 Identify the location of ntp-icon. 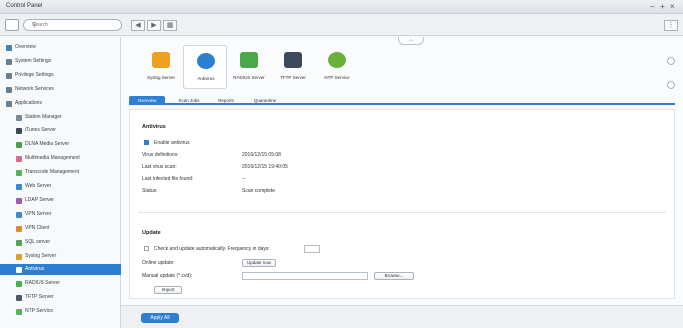
(19, 312).